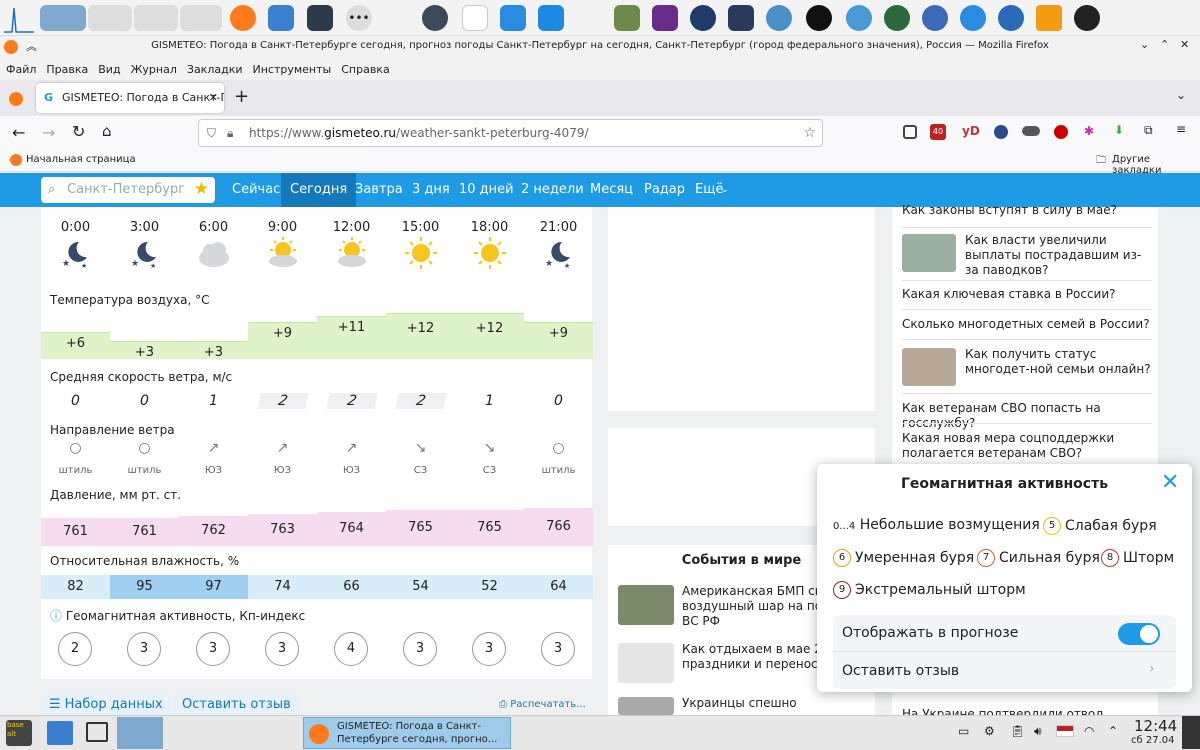 The width and height of the screenshot is (1200, 750). What do you see at coordinates (379, 190) in the screenshot?
I see `nav-tomorrow: Завтра` at bounding box center [379, 190].